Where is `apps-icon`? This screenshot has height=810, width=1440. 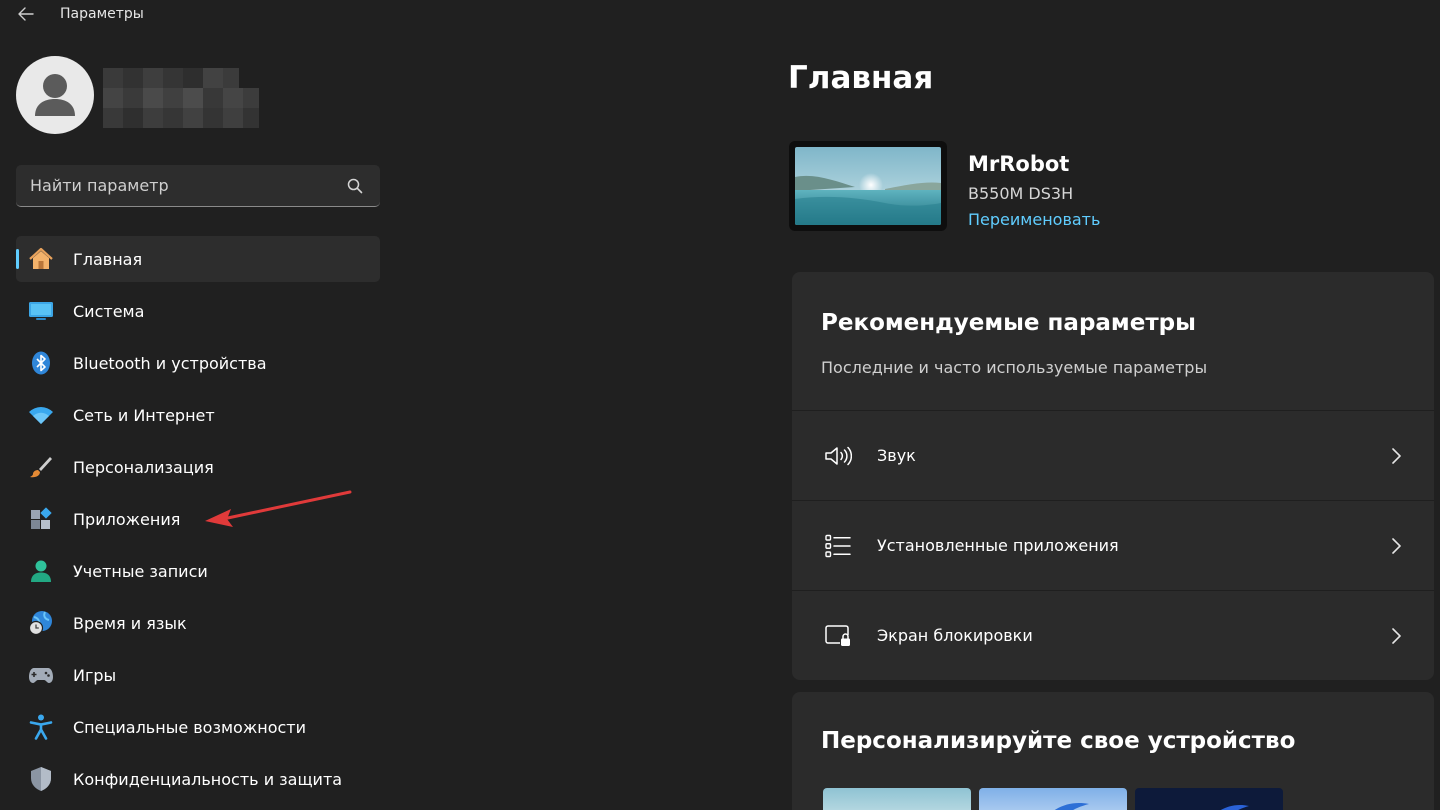
apps-icon is located at coordinates (41, 519).